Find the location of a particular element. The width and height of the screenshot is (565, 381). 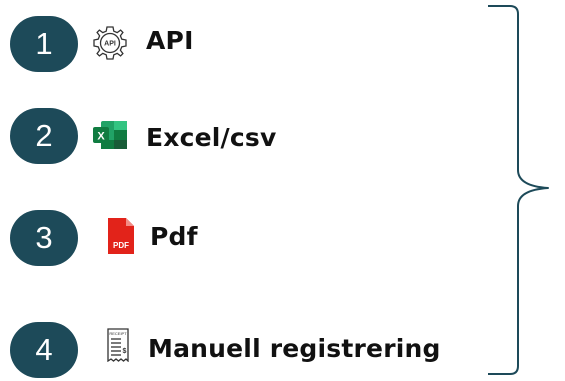

api-icon-text: API is located at coordinates (110, 44).